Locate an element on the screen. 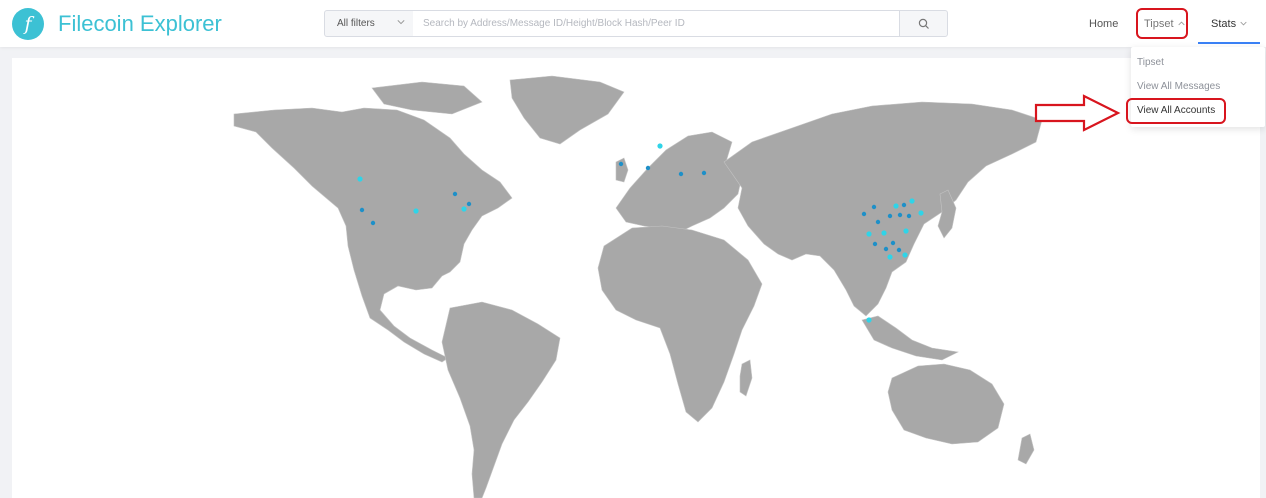 The height and width of the screenshot is (498, 1266). continent-africa is located at coordinates (680, 324).